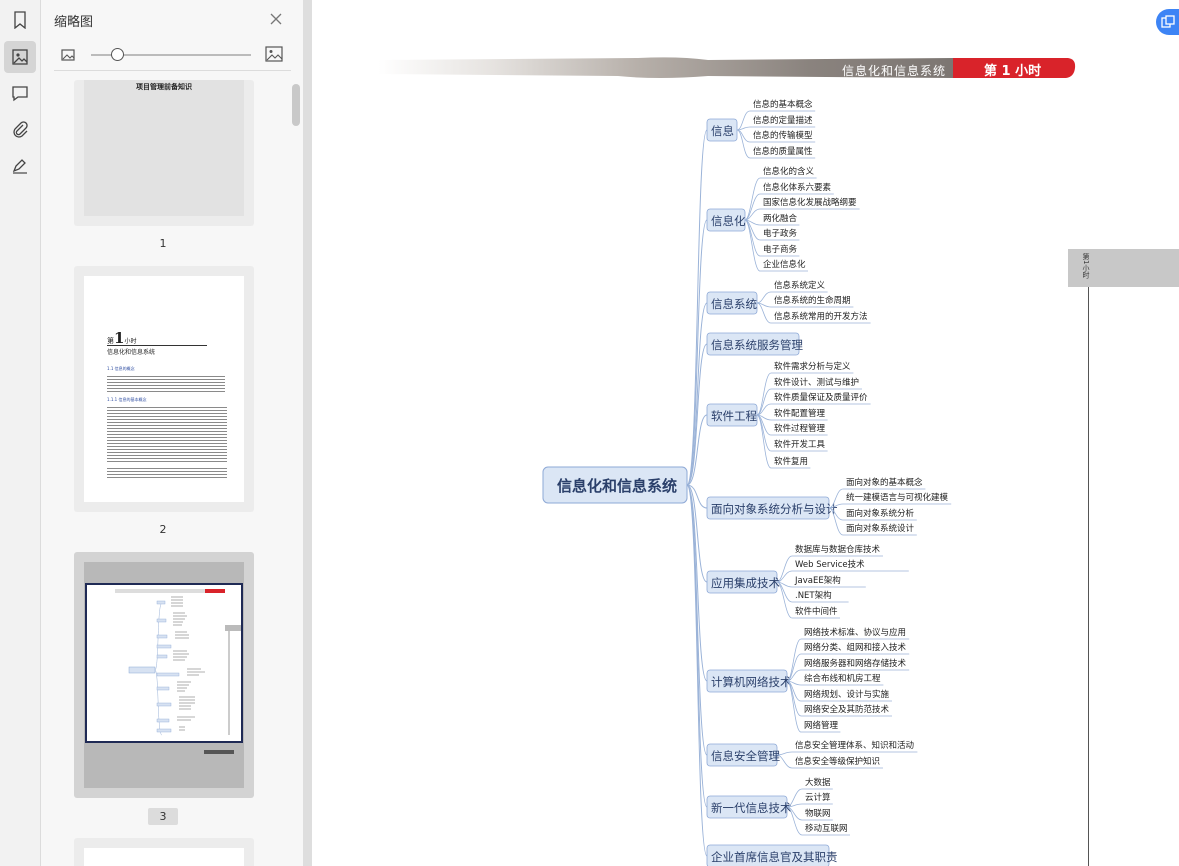 This screenshot has width=1179, height=866. Describe the element at coordinates (117, 54) in the screenshot. I see `zoom-slider-knob` at that location.